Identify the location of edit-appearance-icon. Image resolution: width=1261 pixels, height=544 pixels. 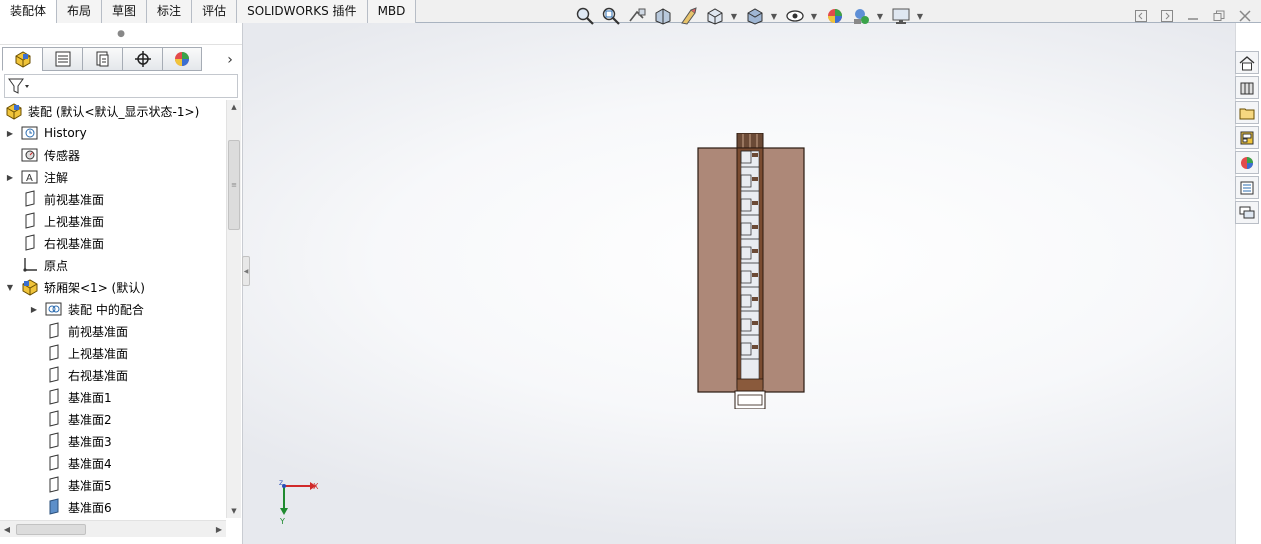
(835, 16).